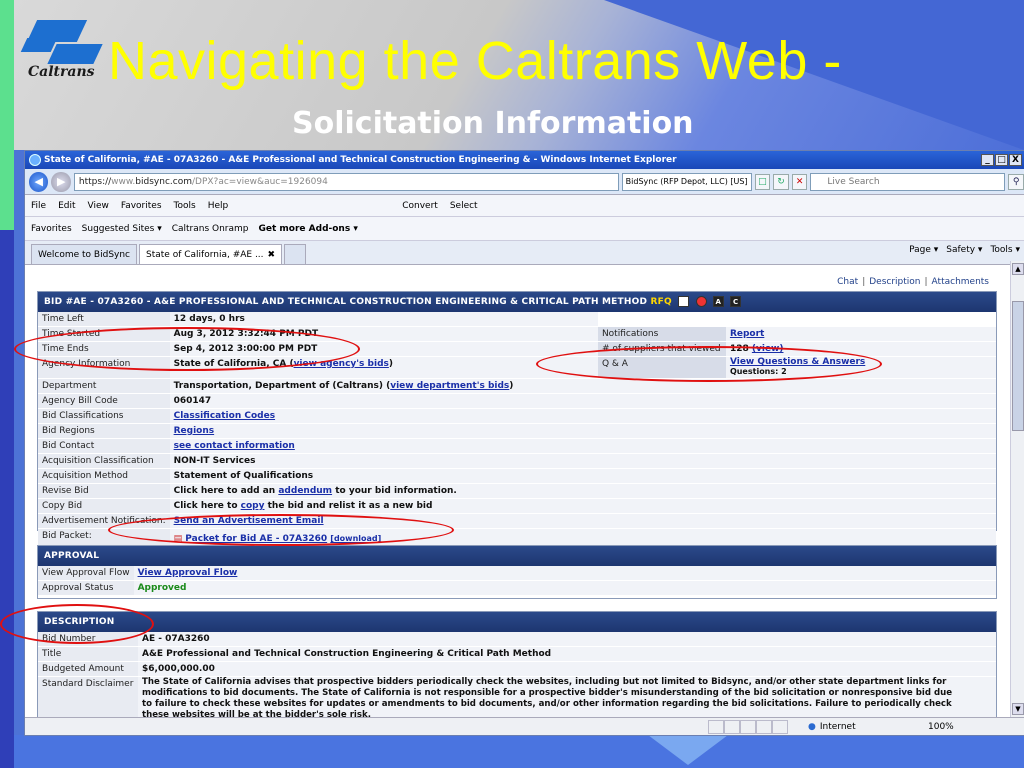  What do you see at coordinates (1016, 181) in the screenshot?
I see `search-icon: ⚲` at bounding box center [1016, 181].